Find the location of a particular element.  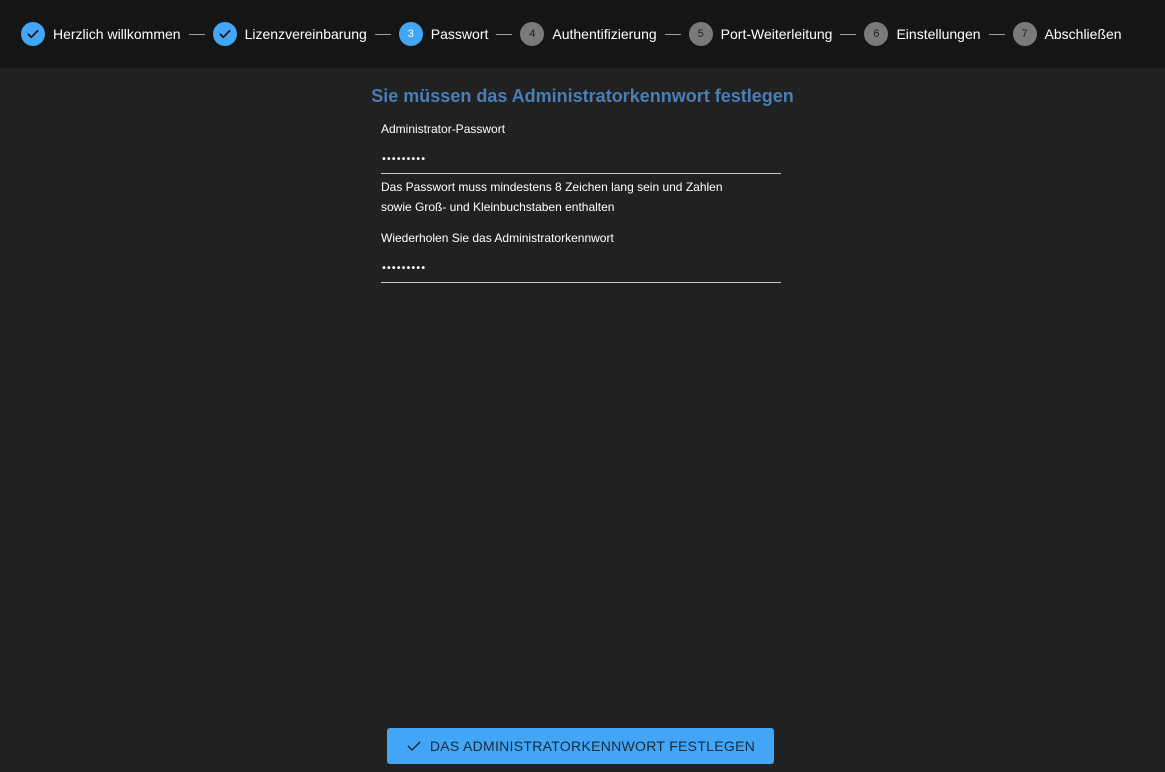

step-abschliessen: 7 Abschließen is located at coordinates (1067, 34).